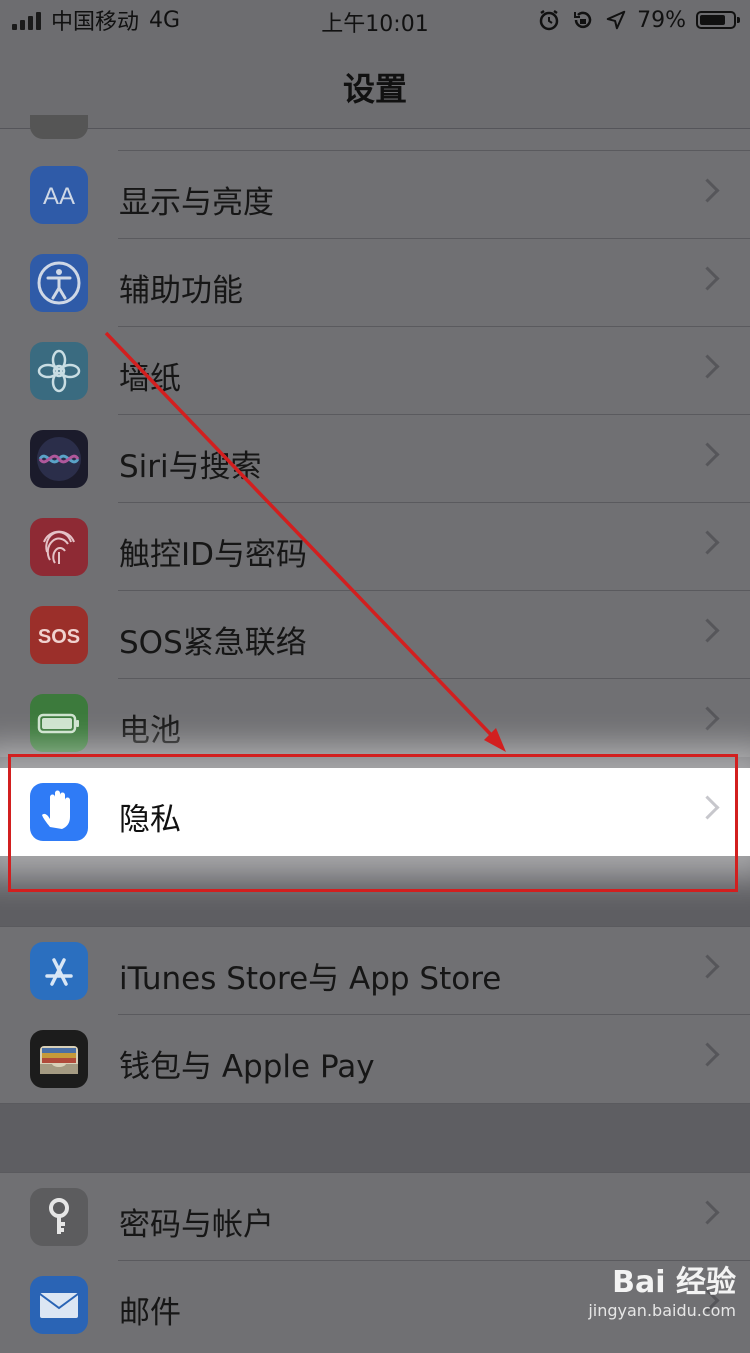  I want to click on watermark-url: jingyan.baidu.com, so click(662, 1310).